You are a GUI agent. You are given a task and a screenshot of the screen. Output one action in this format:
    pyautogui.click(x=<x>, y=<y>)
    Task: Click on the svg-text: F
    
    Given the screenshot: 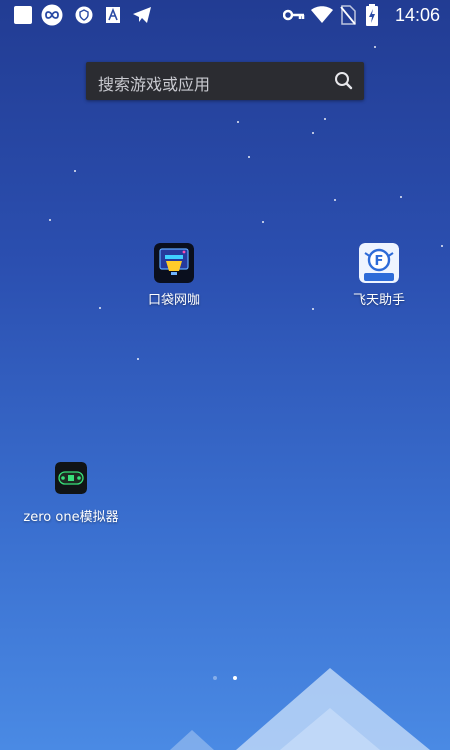 What is the action you would take?
    pyautogui.click(x=379, y=261)
    